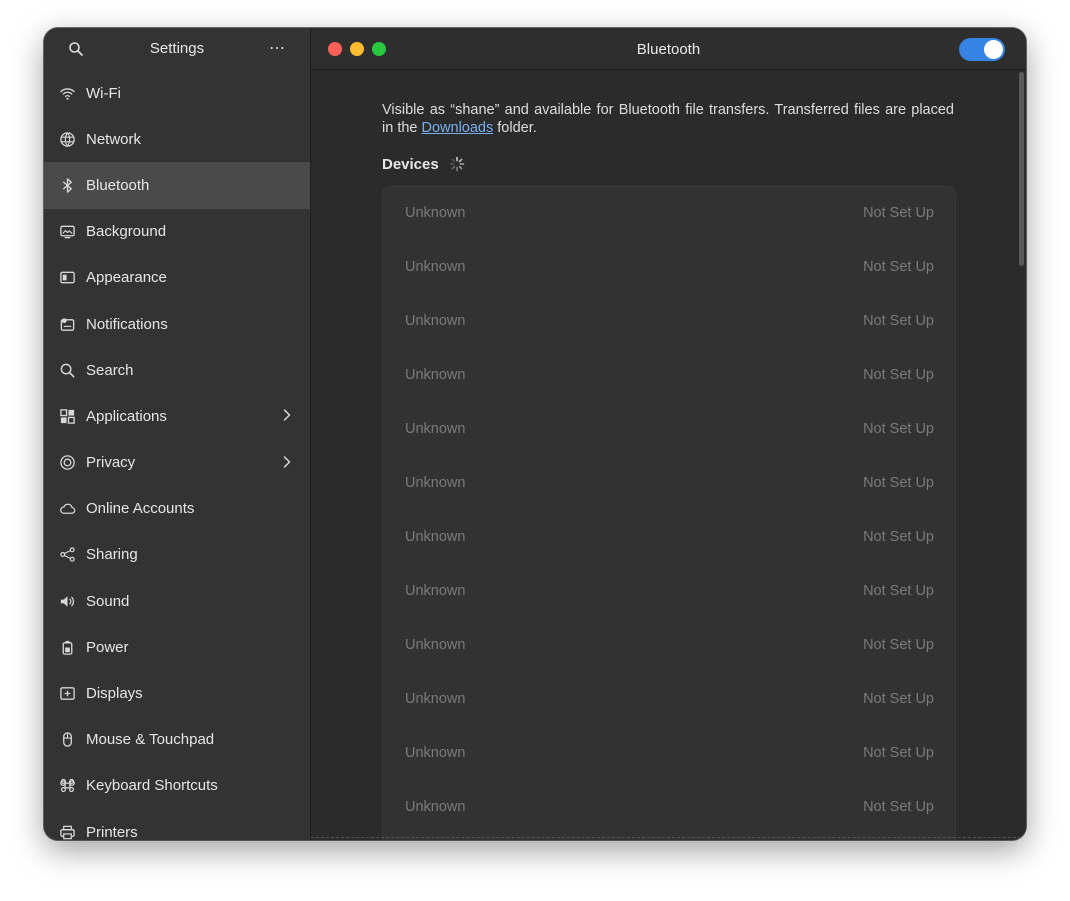 This screenshot has width=1070, height=901. I want to click on cloud-icon, so click(67, 509).